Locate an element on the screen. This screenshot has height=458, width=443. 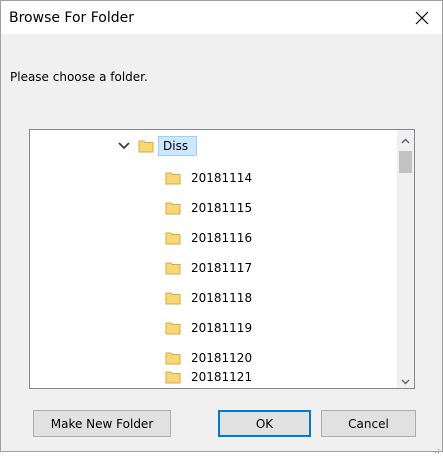
tree-node-root: Diss is located at coordinates (157, 146).